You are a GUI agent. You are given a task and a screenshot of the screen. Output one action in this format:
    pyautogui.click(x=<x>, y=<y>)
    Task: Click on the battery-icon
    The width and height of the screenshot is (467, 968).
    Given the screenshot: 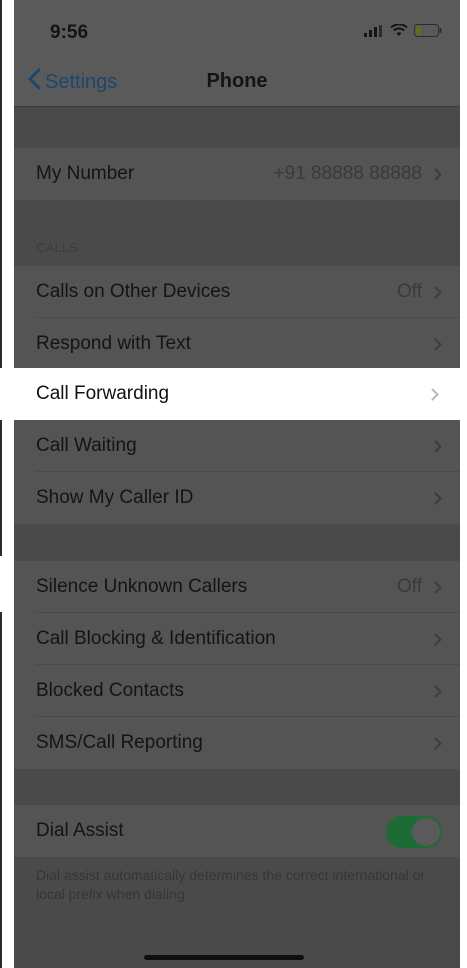 What is the action you would take?
    pyautogui.click(x=428, y=33)
    